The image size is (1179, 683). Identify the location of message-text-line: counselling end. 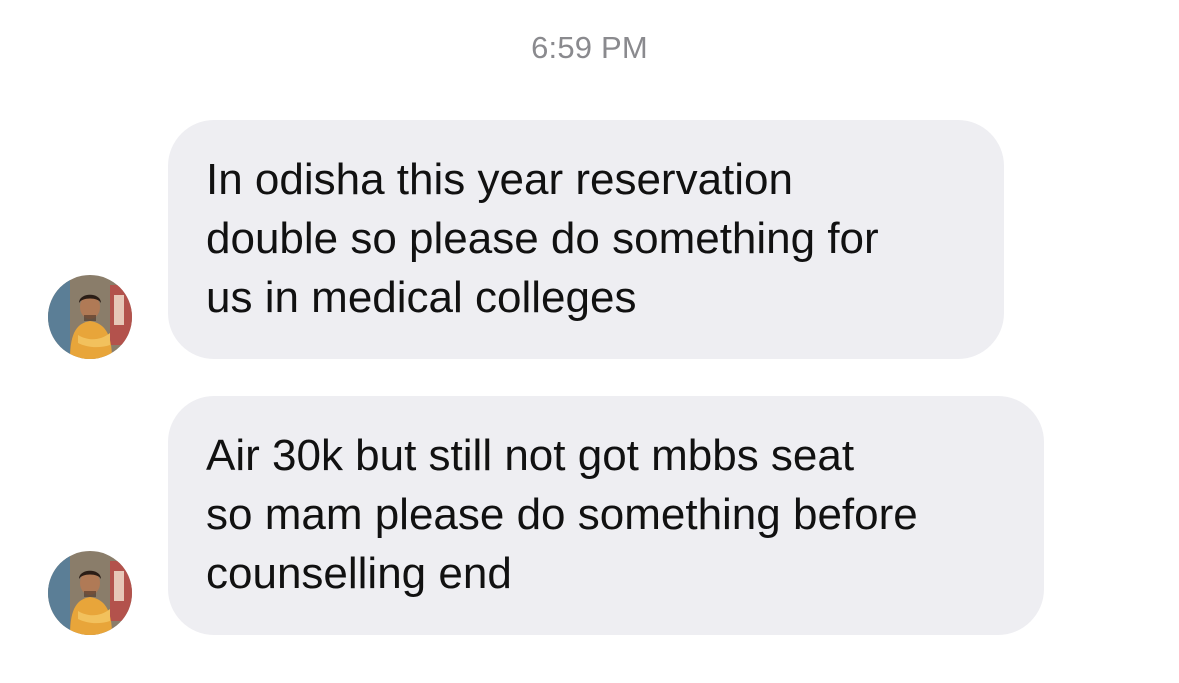
(359, 573).